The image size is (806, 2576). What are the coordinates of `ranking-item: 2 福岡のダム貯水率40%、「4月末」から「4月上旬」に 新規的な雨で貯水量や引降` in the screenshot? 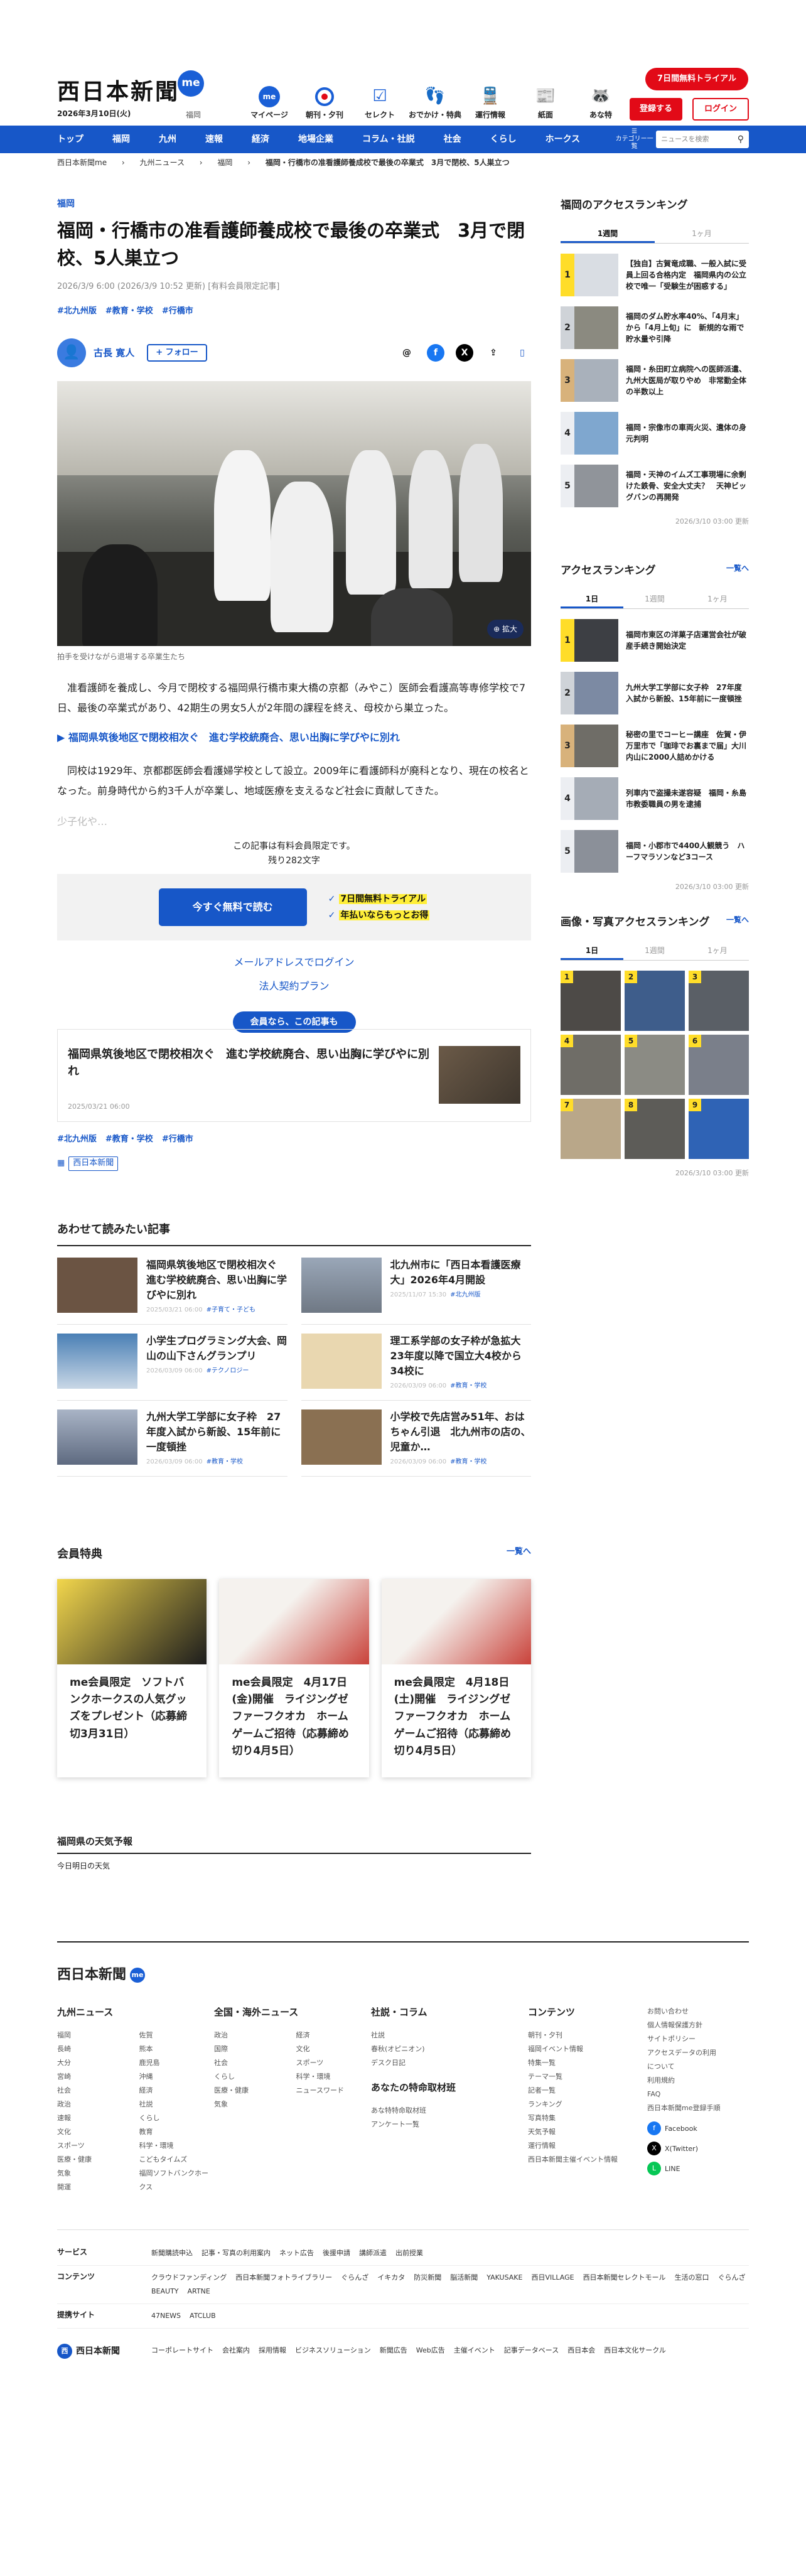 It's located at (655, 328).